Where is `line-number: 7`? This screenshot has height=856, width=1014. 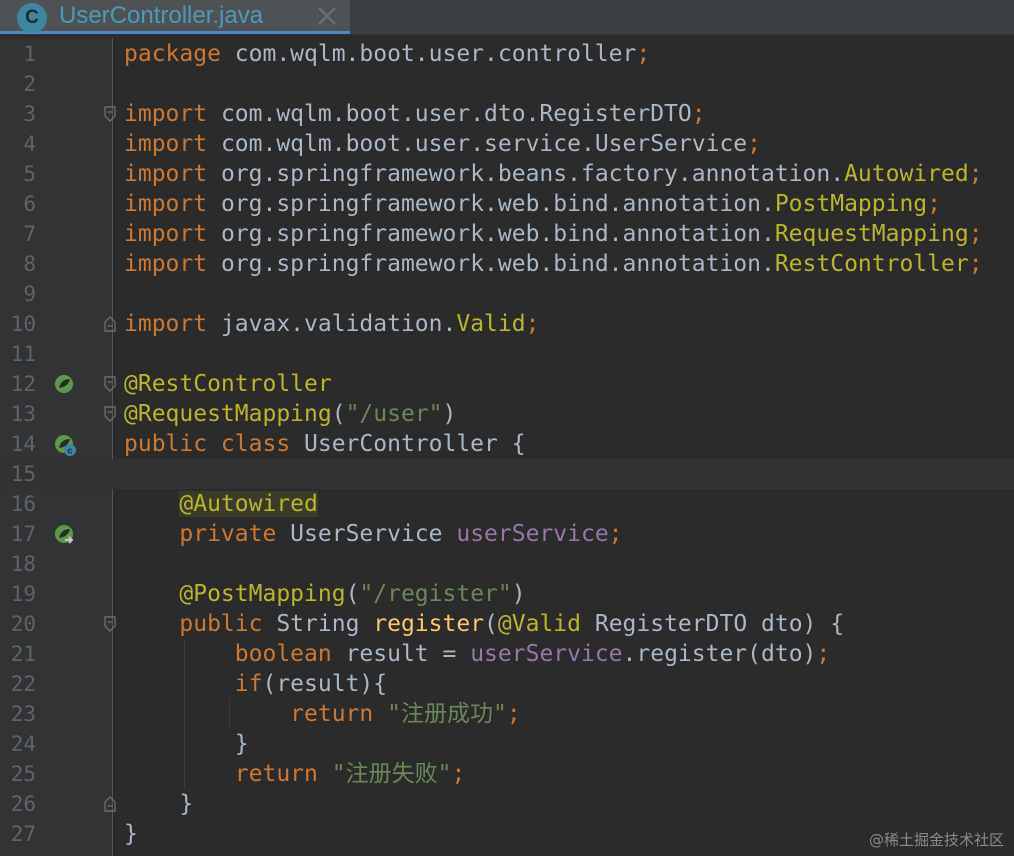
line-number: 7 is located at coordinates (29, 234).